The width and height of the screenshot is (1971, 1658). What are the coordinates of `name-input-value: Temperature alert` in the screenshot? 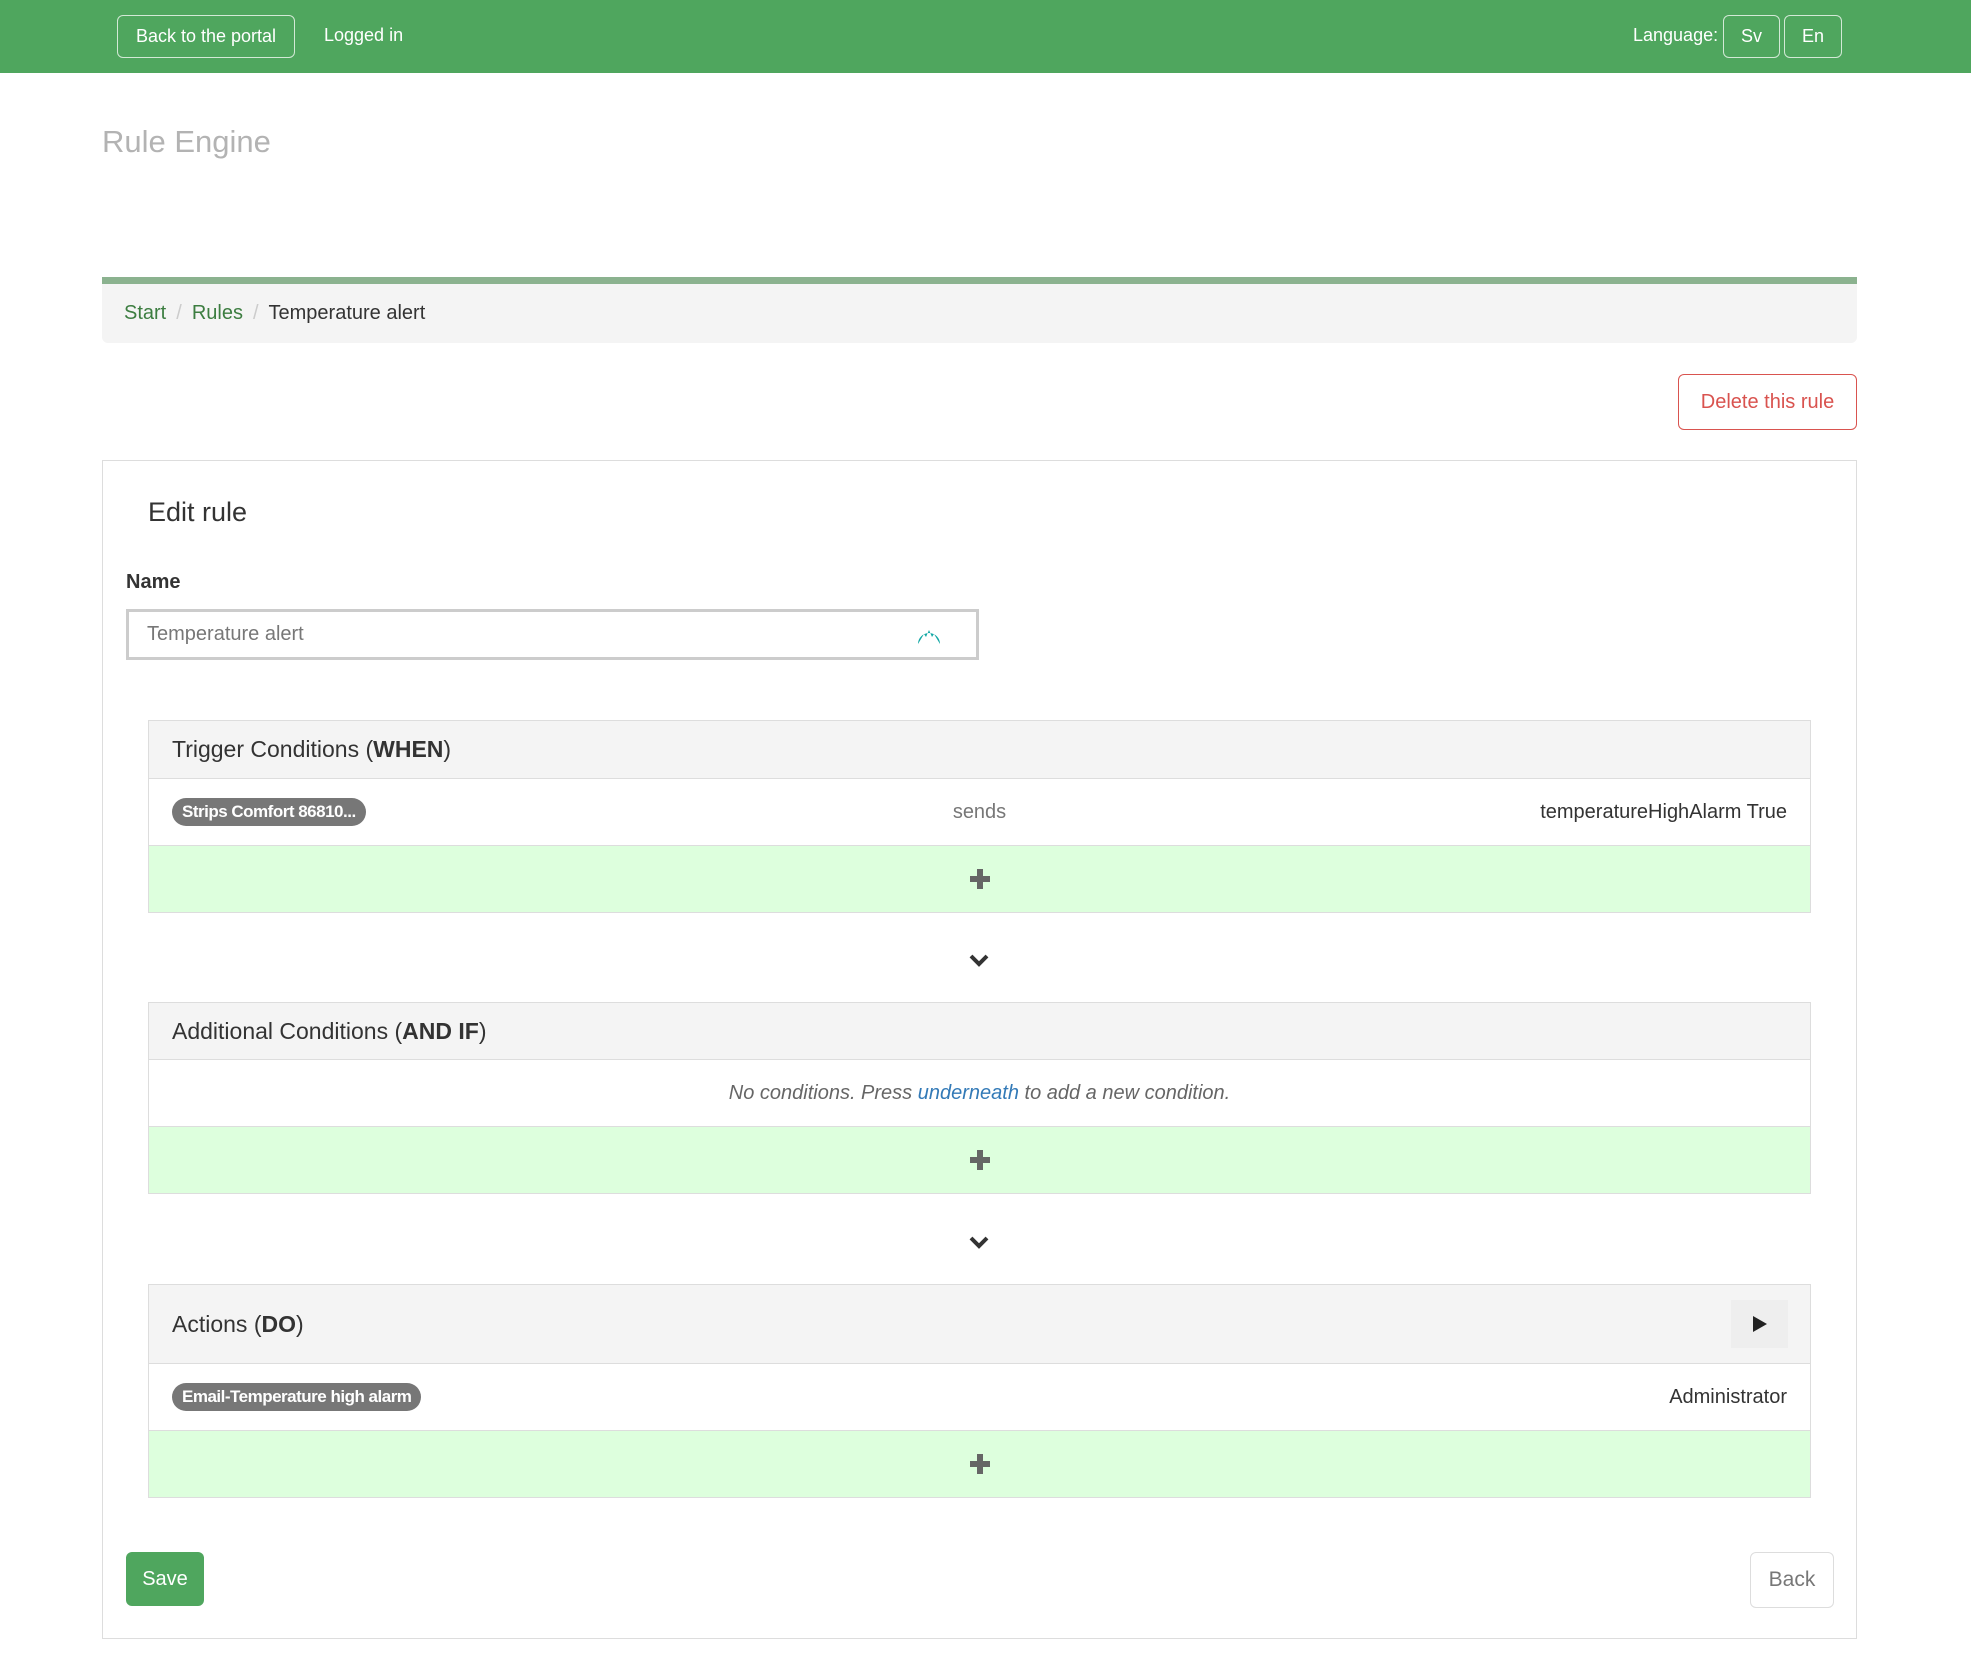 It's located at (225, 634).